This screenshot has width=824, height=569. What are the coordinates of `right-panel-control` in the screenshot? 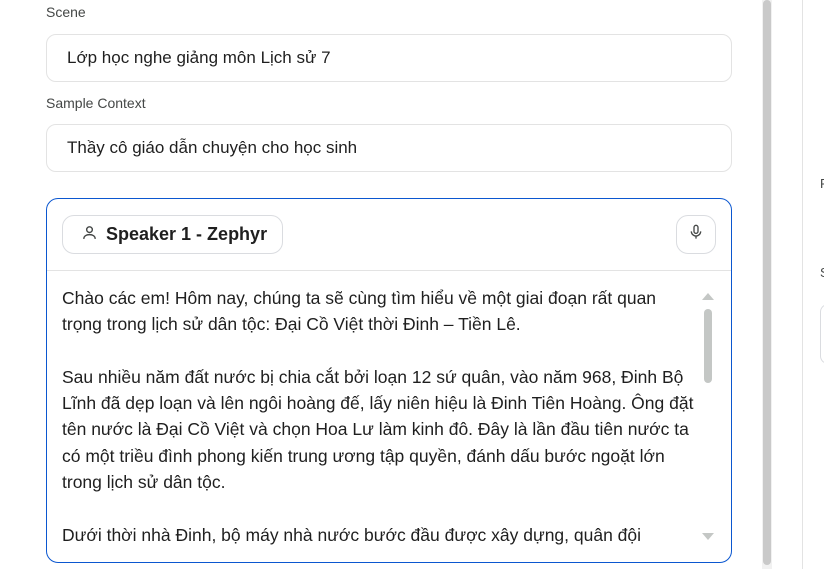 It's located at (822, 334).